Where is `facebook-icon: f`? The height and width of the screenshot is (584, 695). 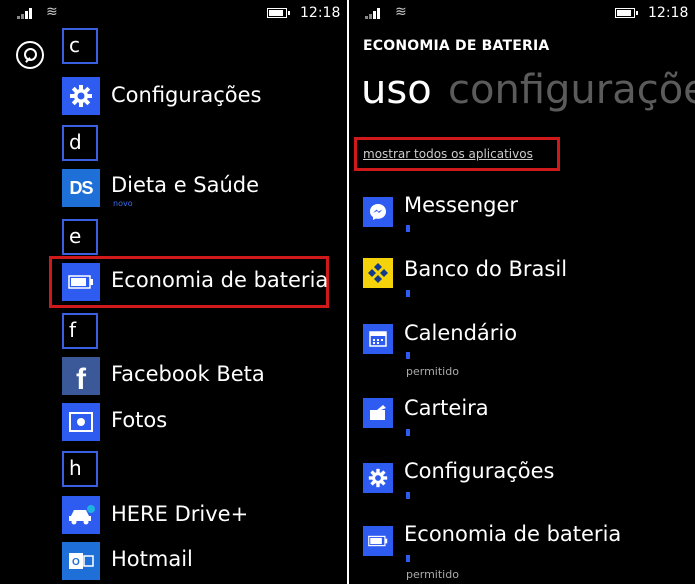
facebook-icon: f is located at coordinates (81, 376).